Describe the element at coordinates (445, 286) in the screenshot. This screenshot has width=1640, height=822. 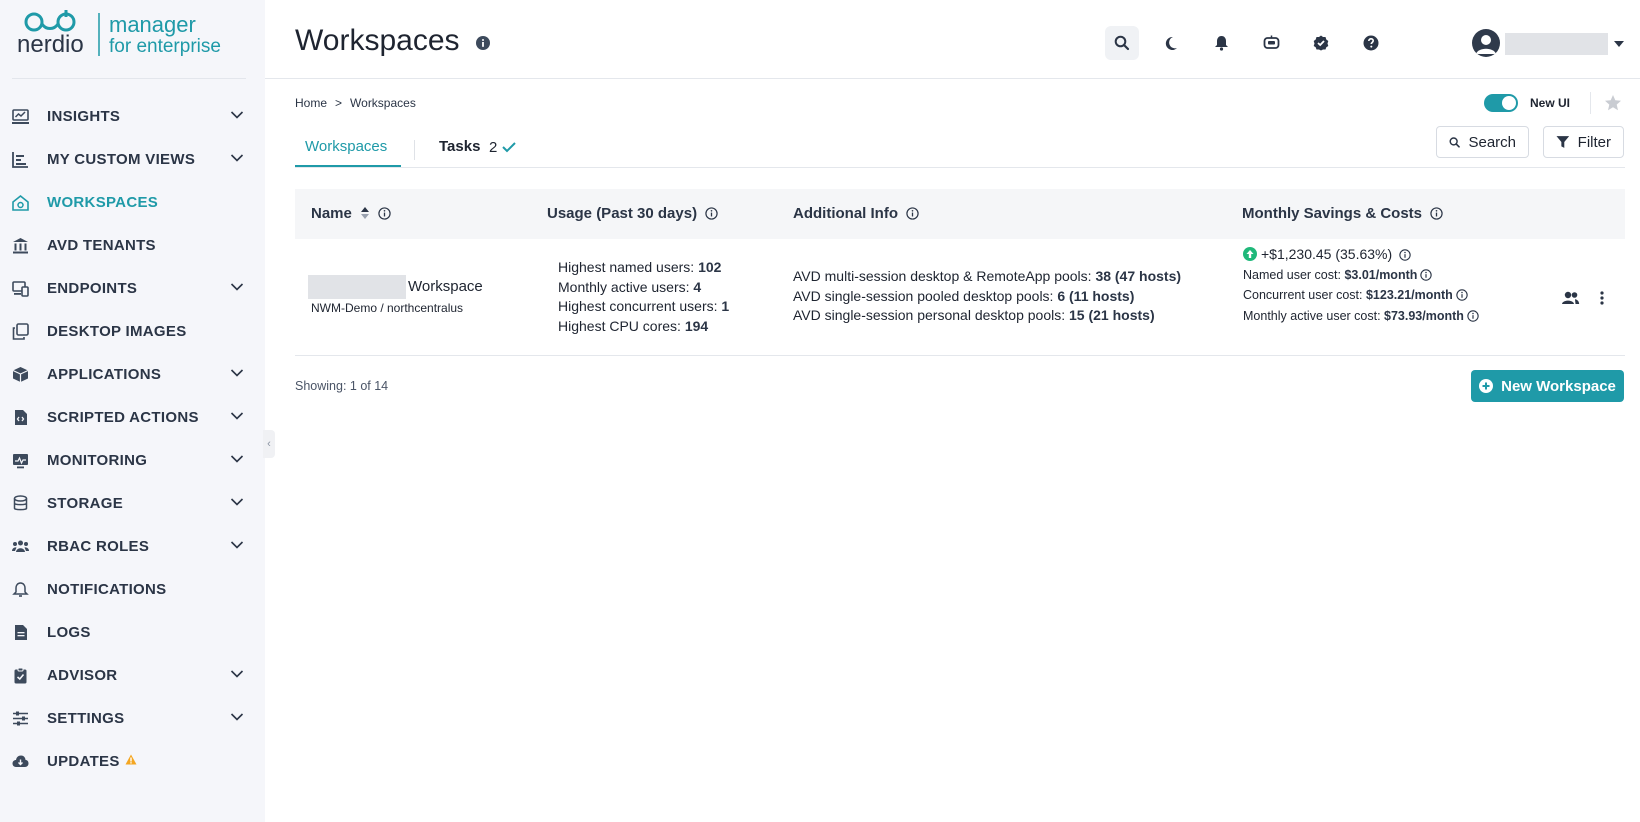
I see `workspace-name: Workspace` at that location.